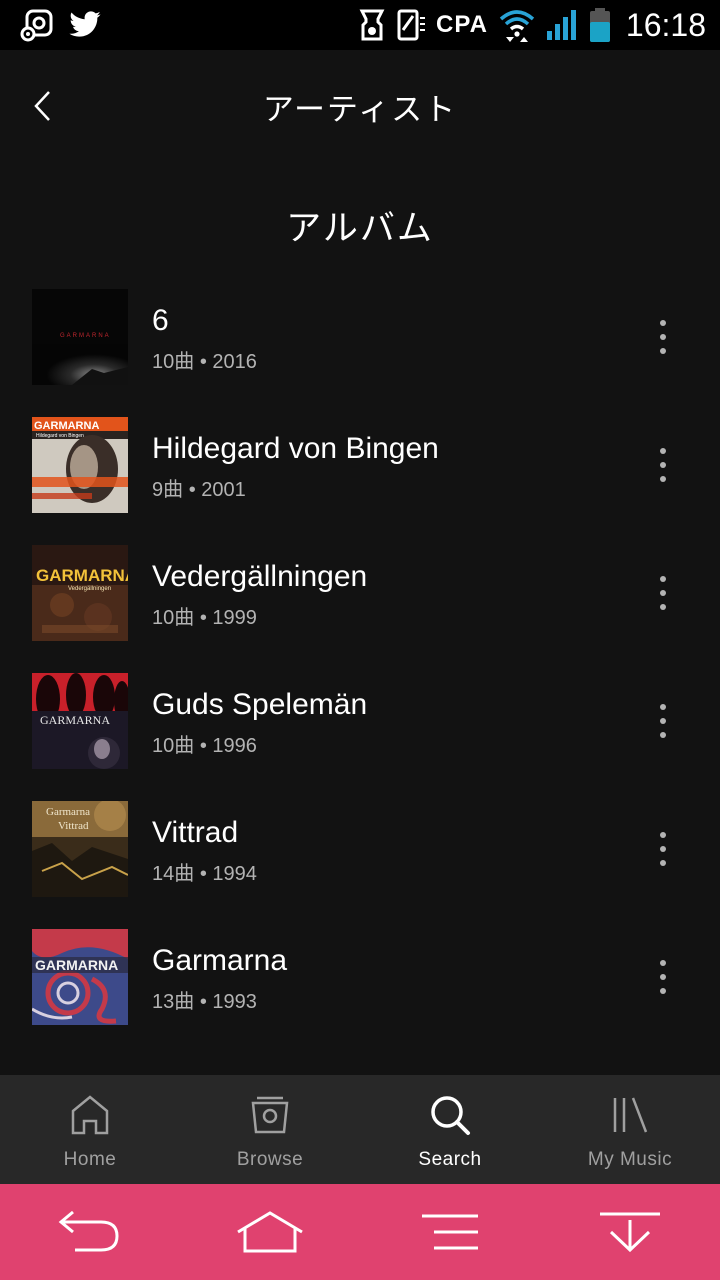  What do you see at coordinates (260, 704) in the screenshot?
I see `album-title: Guds Spelemän` at bounding box center [260, 704].